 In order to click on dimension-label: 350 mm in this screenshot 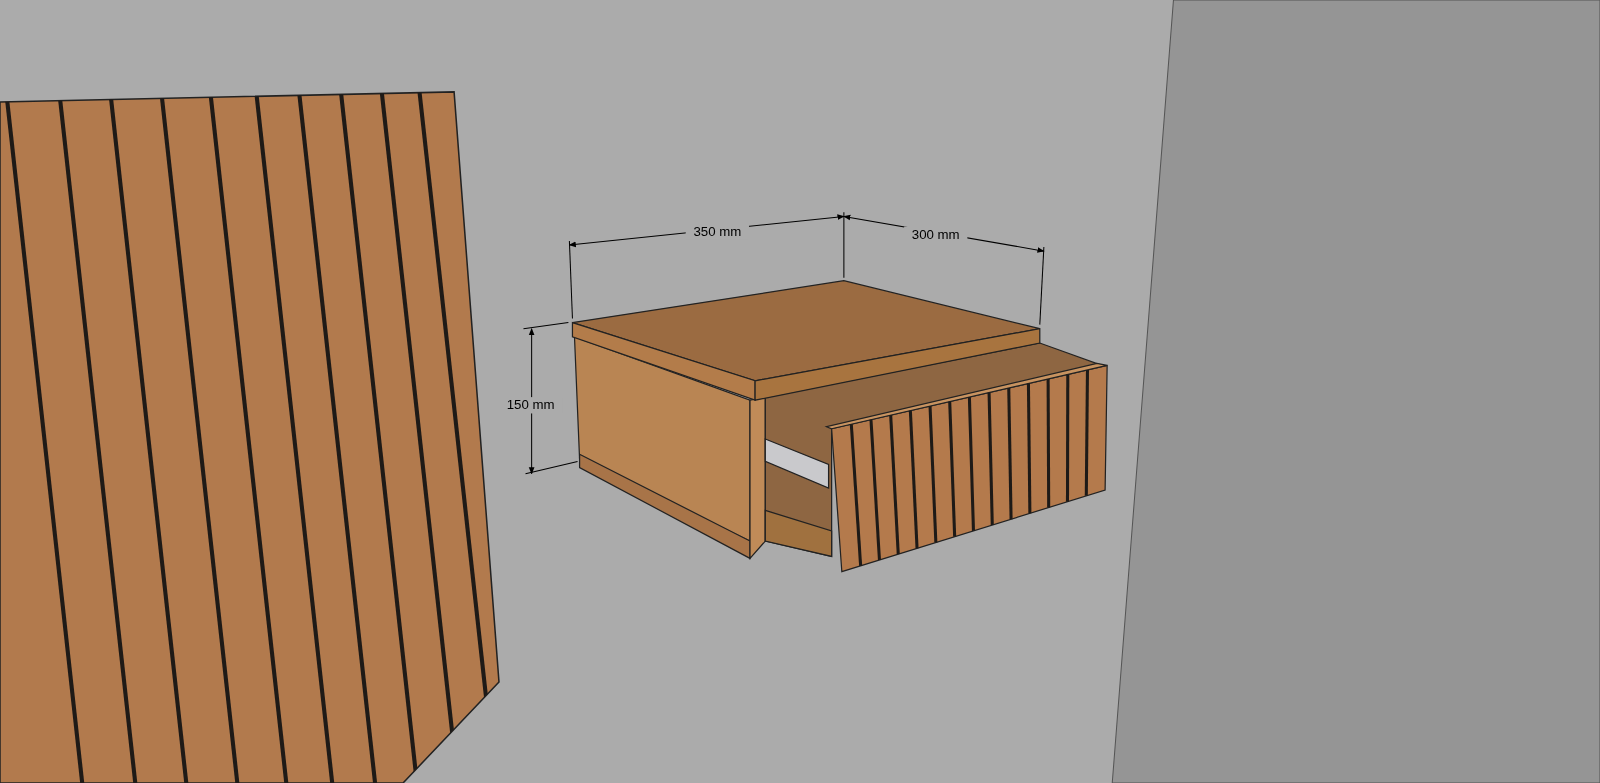, I will do `click(717, 231)`.